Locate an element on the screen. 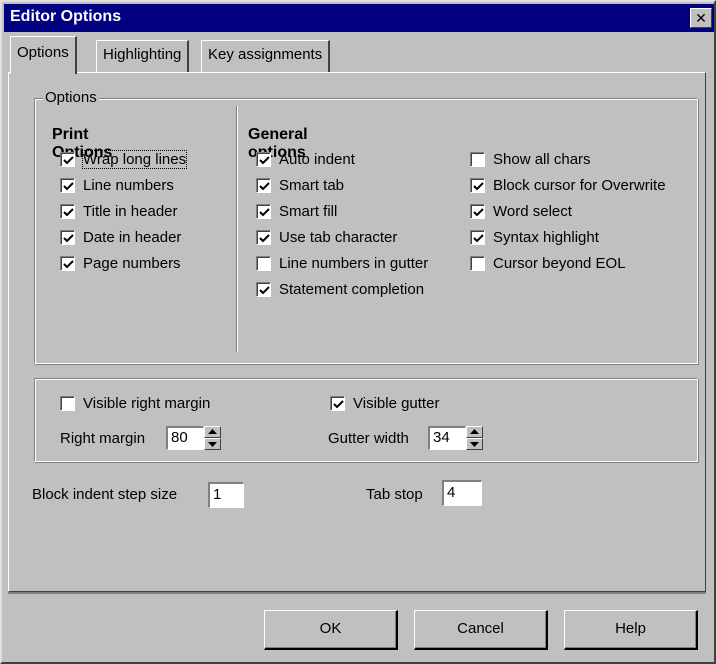 This screenshot has height=664, width=716. cancel-button: Cancel is located at coordinates (481, 630).